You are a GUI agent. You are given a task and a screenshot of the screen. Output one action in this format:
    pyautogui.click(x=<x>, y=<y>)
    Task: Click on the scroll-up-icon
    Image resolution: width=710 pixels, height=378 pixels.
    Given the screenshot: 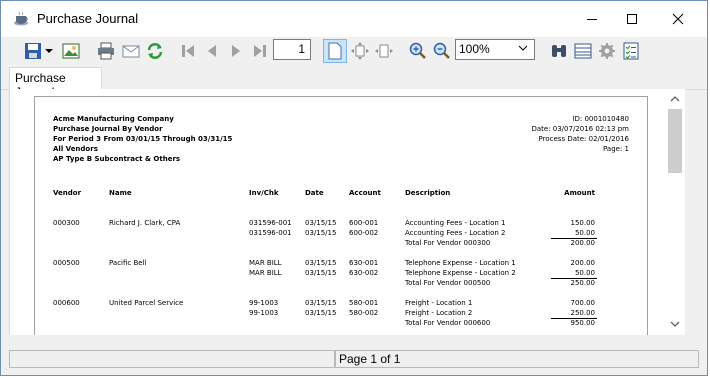 What is the action you would take?
    pyautogui.click(x=675, y=98)
    